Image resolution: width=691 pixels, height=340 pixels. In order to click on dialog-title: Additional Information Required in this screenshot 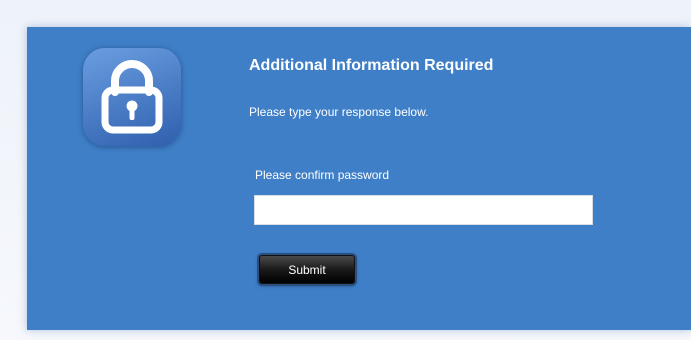, I will do `click(371, 65)`.